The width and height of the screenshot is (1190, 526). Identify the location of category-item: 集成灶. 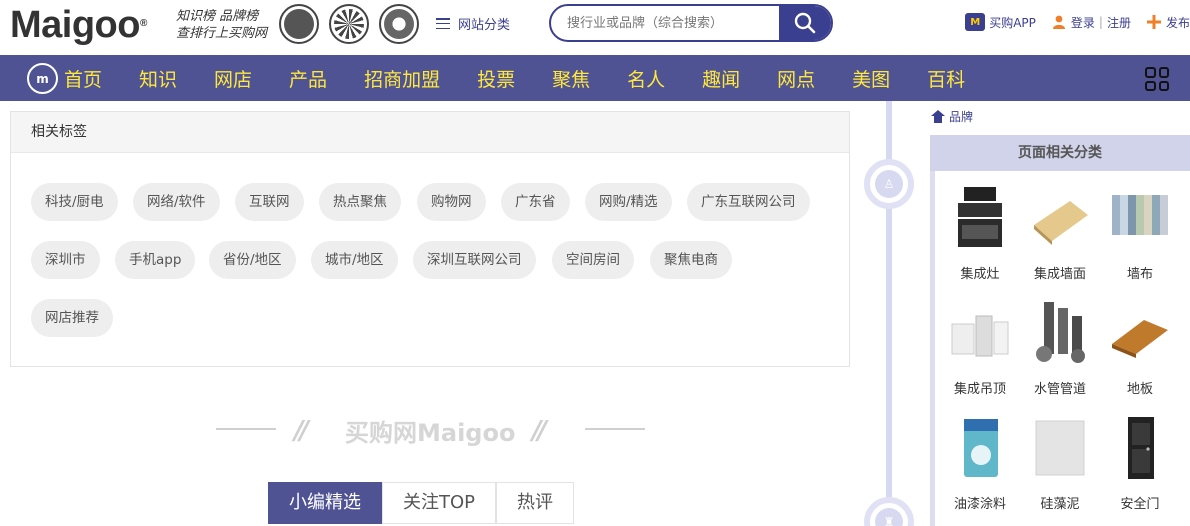
(980, 228).